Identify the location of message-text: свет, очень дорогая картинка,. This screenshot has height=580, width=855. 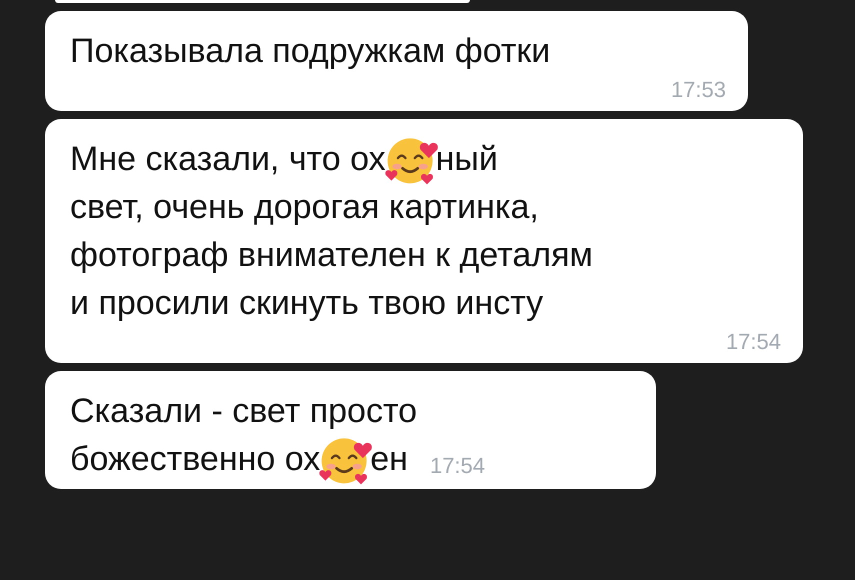
(304, 207).